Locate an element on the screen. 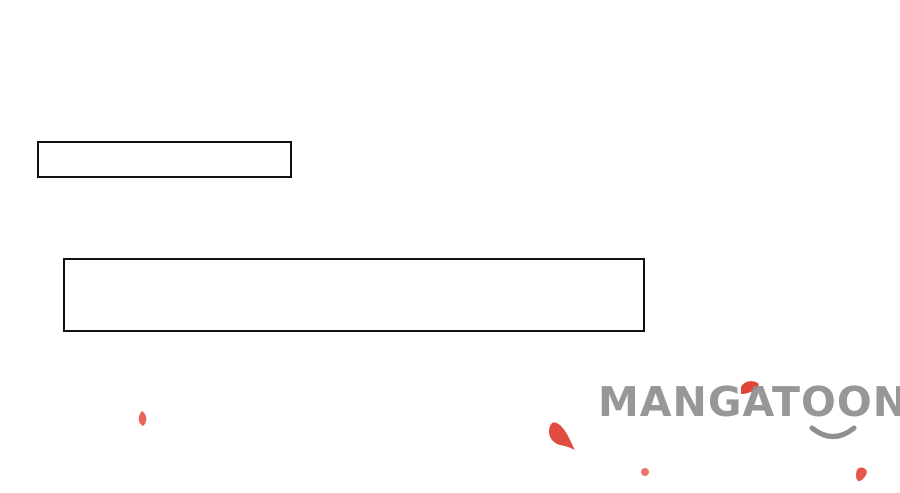  empty-caption-box-large is located at coordinates (354, 295).